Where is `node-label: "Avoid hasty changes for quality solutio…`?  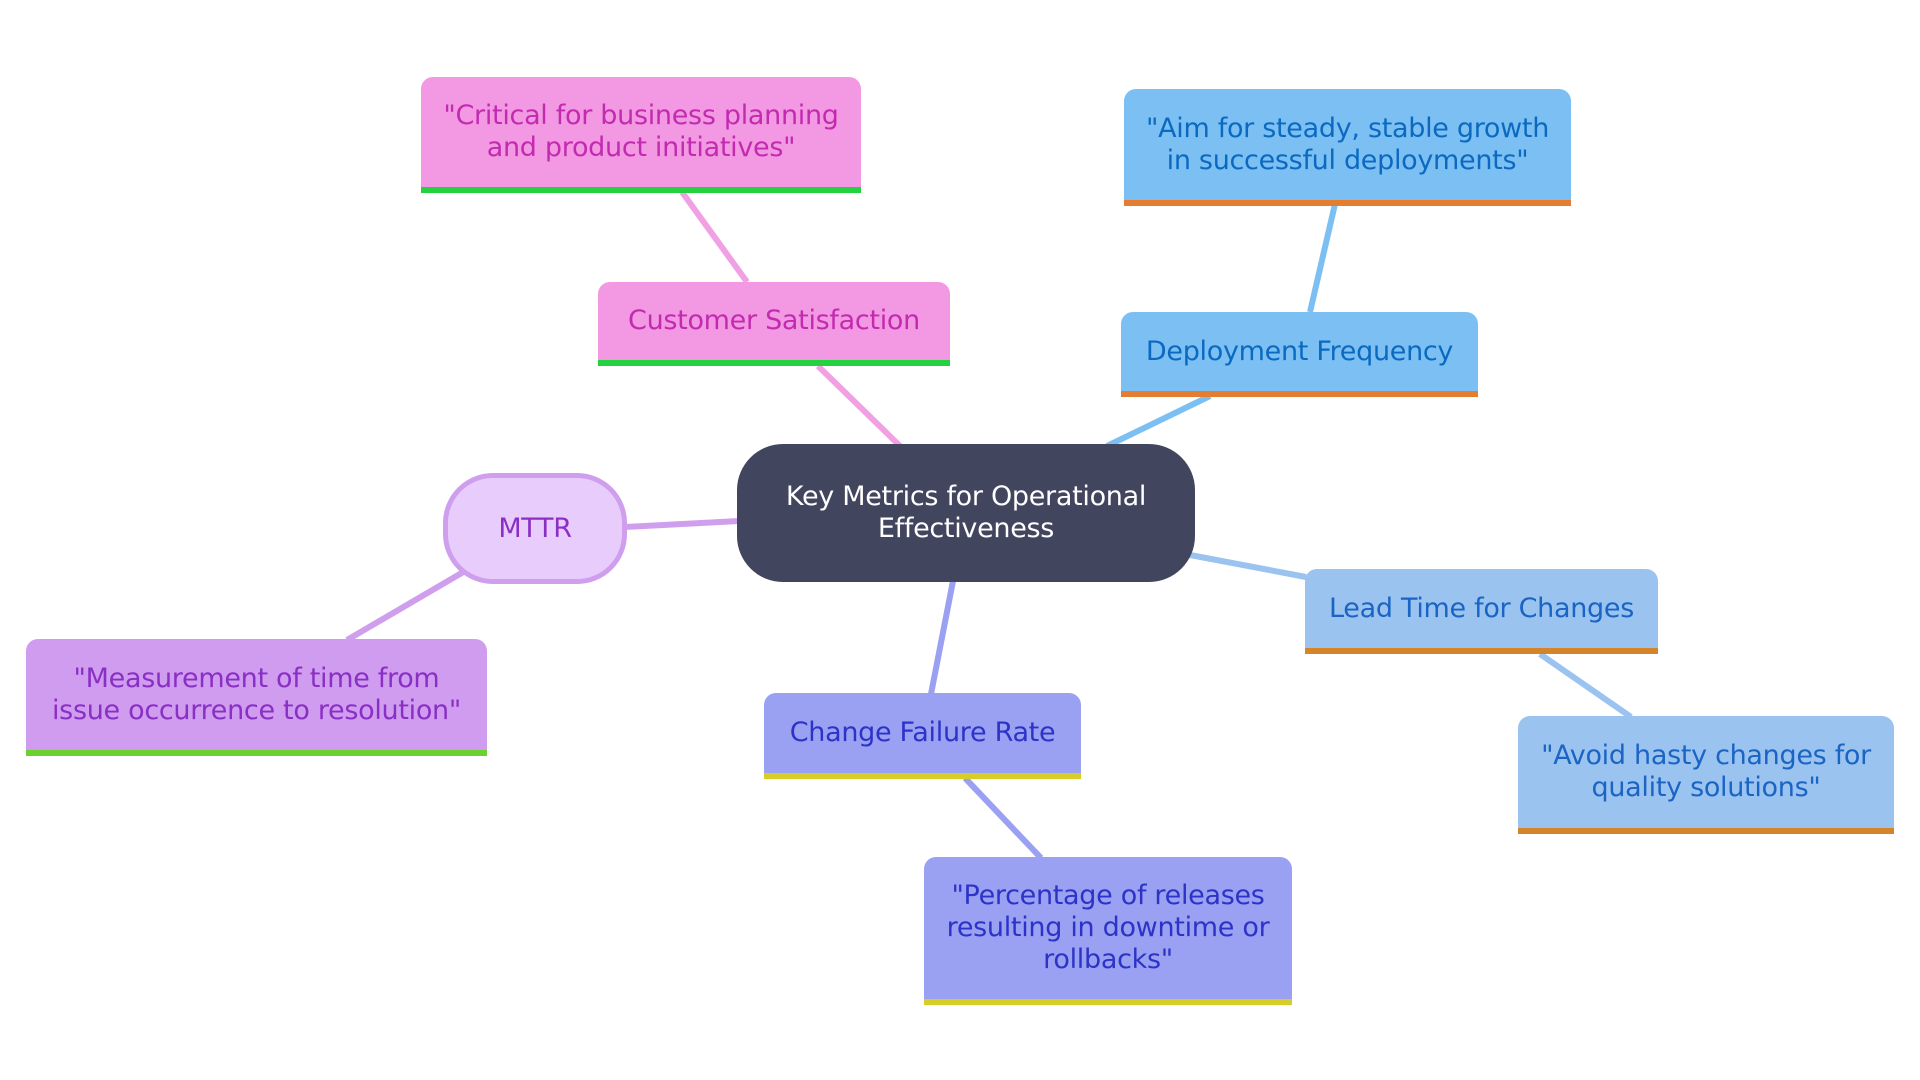 node-label: "Avoid hasty changes for quality solutio… is located at coordinates (1706, 771).